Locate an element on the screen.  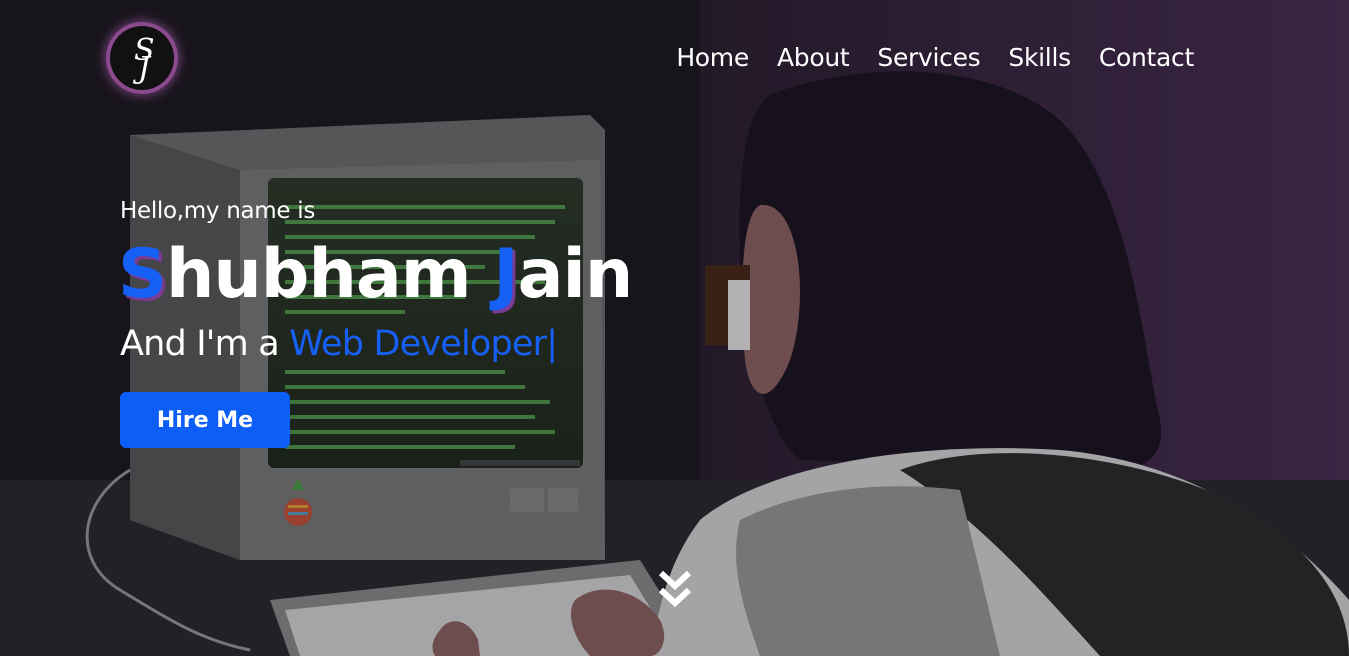
role-prefix: And I'm a is located at coordinates (200, 344).